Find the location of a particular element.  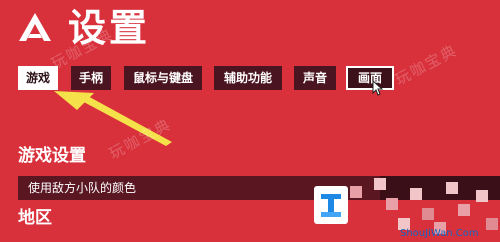

tab-controller: 手柄 is located at coordinates (91, 78).